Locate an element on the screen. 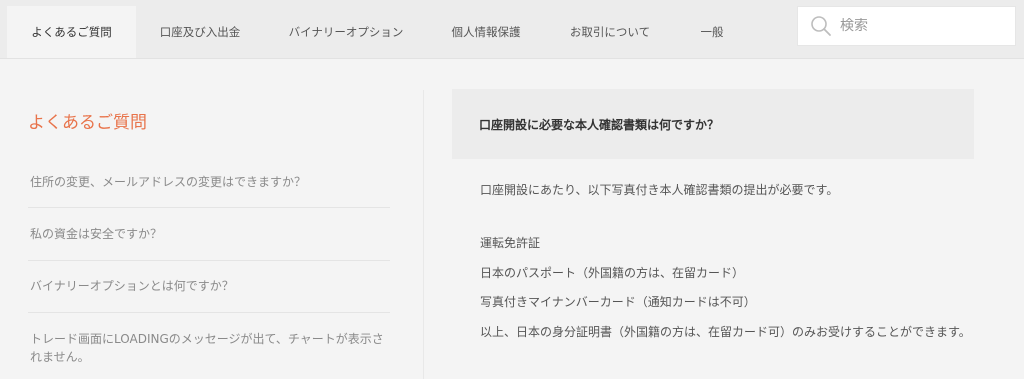  tab-account-deposit: 口座及び入出金 is located at coordinates (200, 32).